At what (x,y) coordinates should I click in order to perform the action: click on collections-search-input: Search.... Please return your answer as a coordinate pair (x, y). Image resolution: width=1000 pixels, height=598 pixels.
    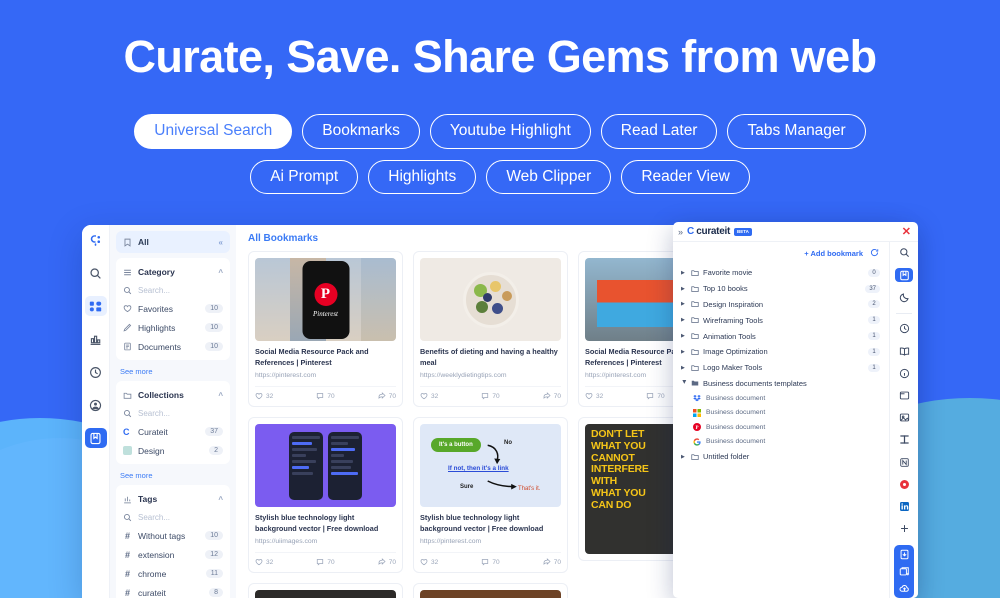
    Looking at the image, I should click on (173, 413).